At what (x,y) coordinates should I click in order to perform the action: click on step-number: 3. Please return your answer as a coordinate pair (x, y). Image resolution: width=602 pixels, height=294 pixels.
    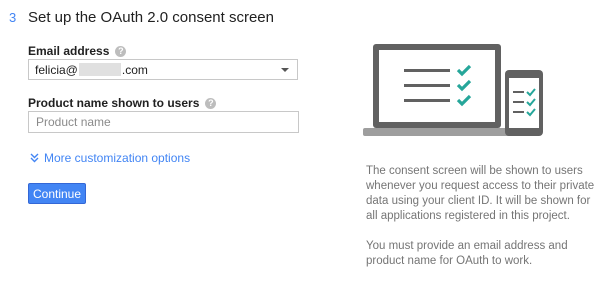
    Looking at the image, I should click on (13, 17).